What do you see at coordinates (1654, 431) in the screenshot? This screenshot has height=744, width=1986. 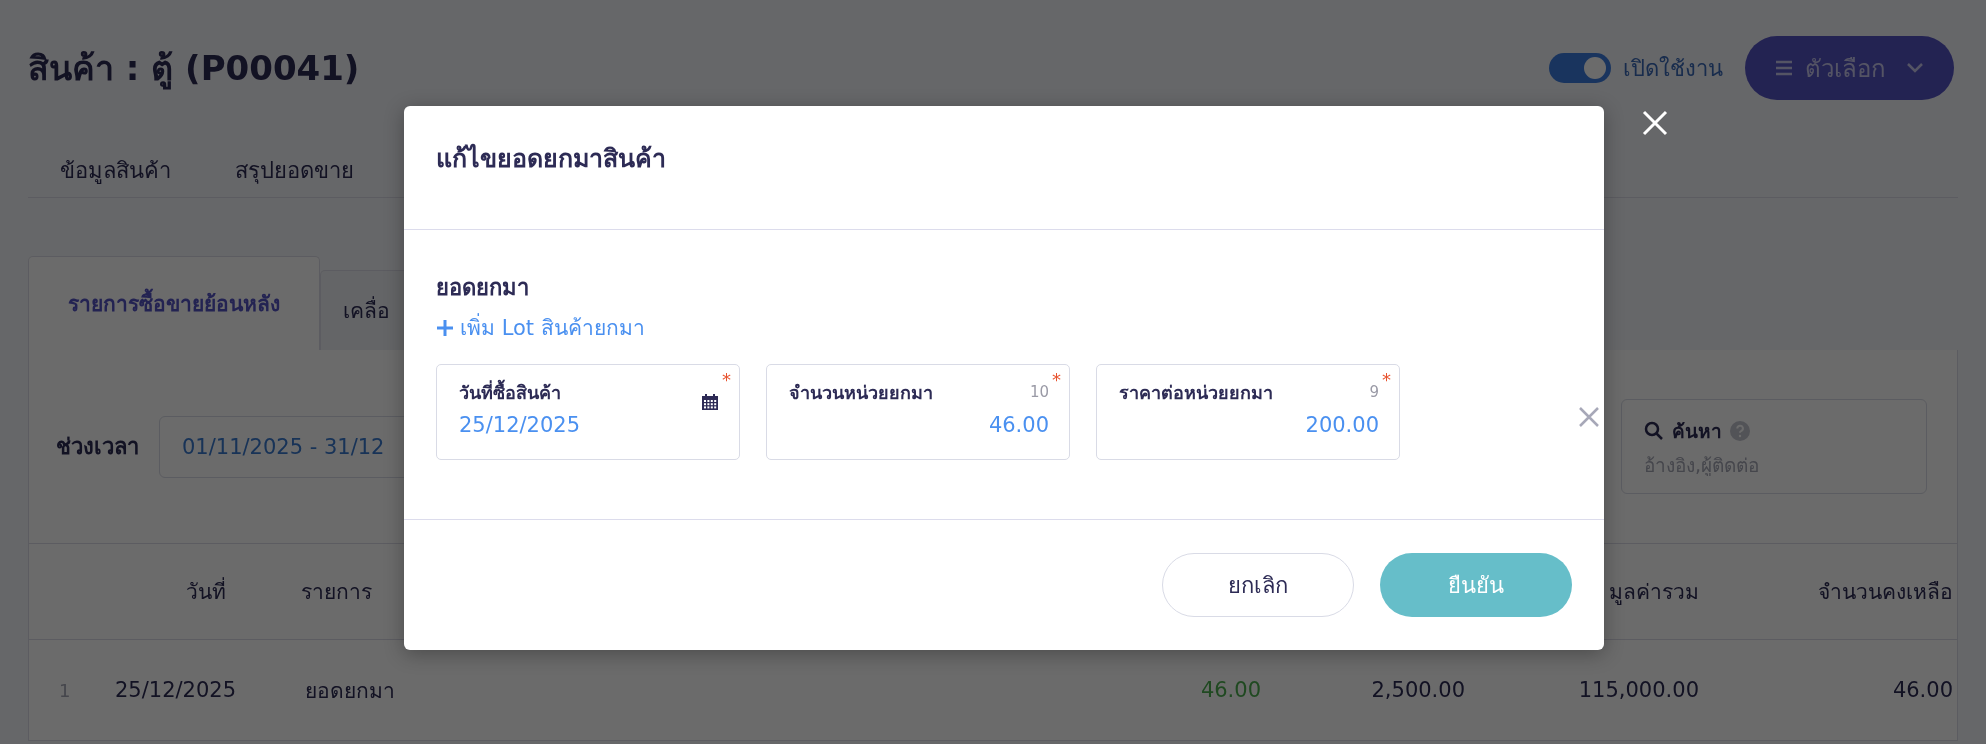 I see `search-icon` at bounding box center [1654, 431].